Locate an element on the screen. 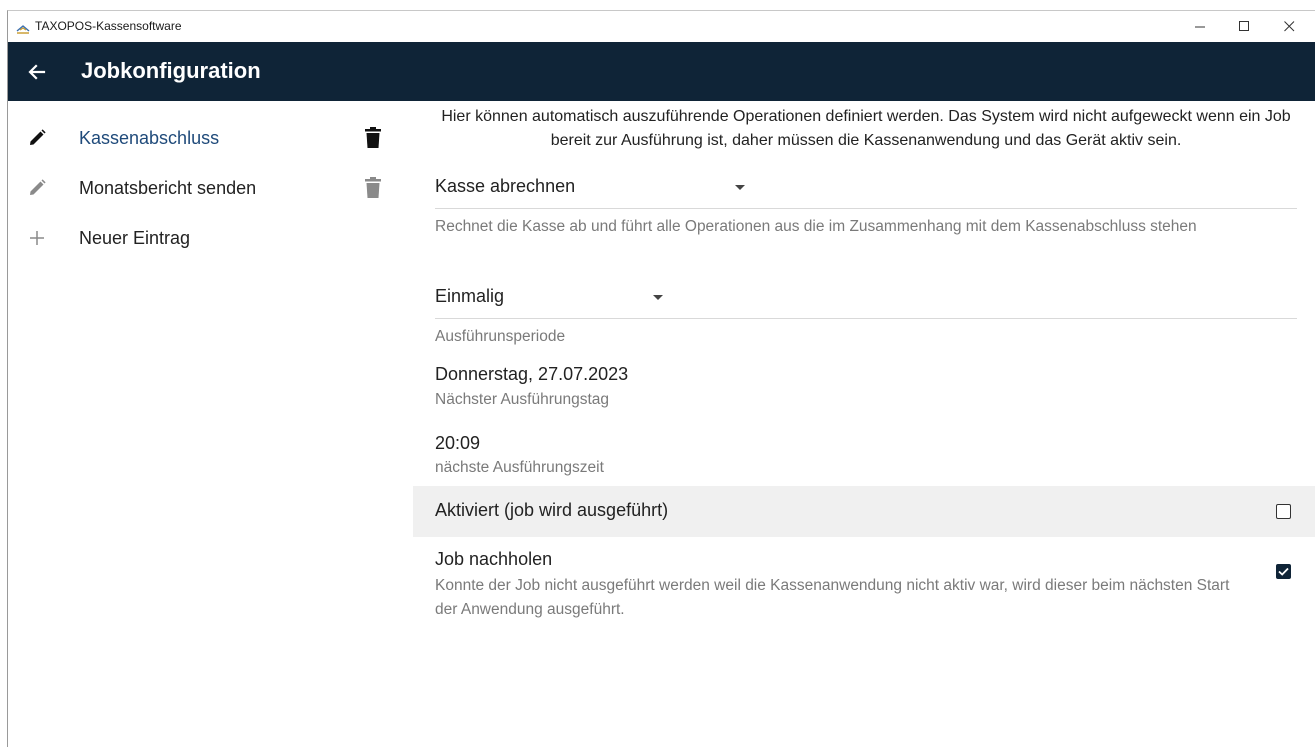 The image size is (1315, 747). close-icon is located at coordinates (1289, 26).